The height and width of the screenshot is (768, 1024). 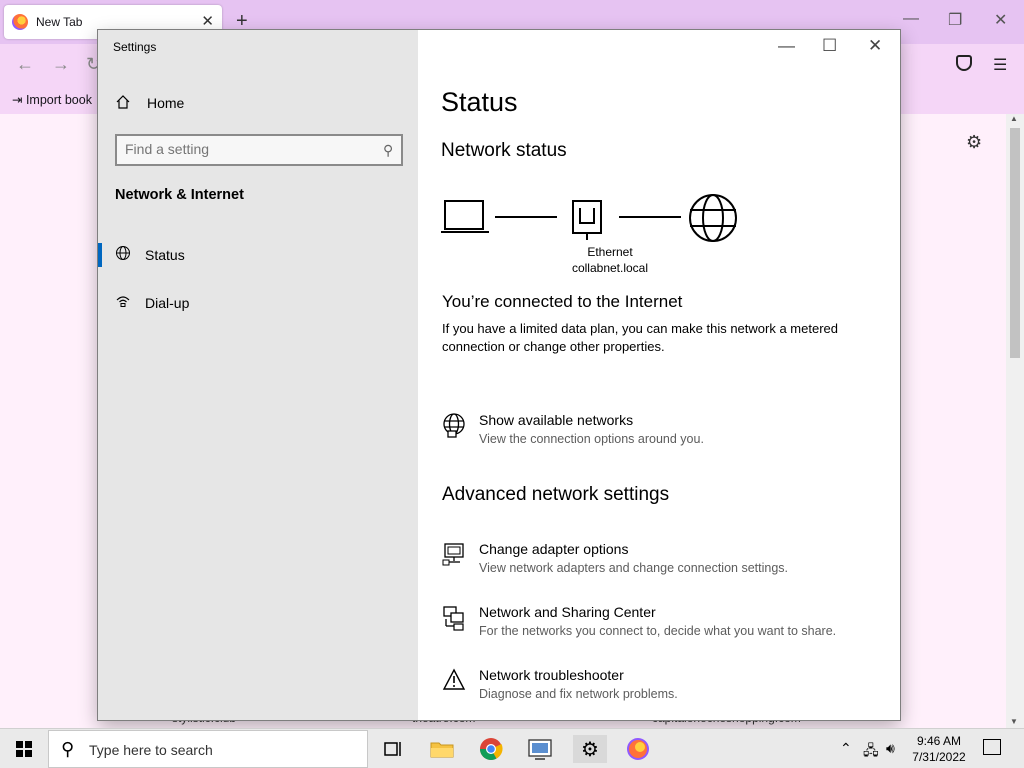 I want to click on network-diagram-graphic, so click(x=589, y=218).